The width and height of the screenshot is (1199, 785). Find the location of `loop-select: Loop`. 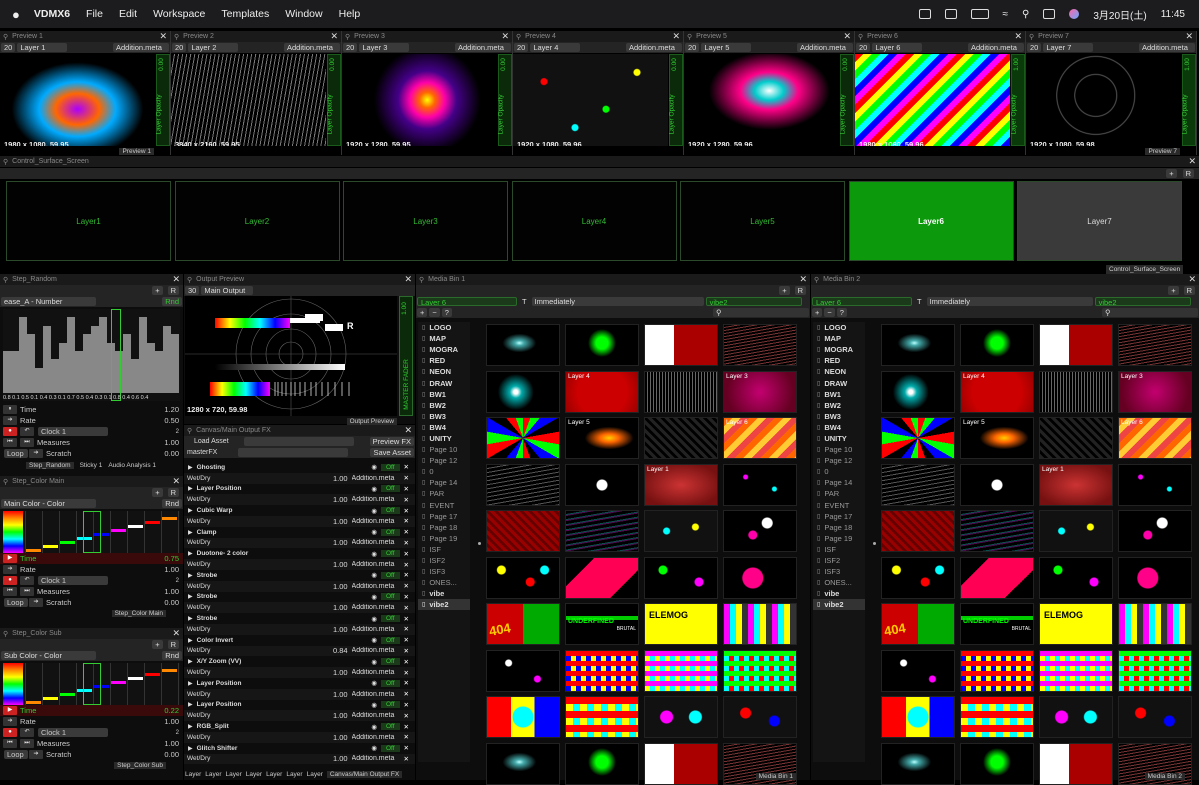

loop-select: Loop is located at coordinates (16, 602).